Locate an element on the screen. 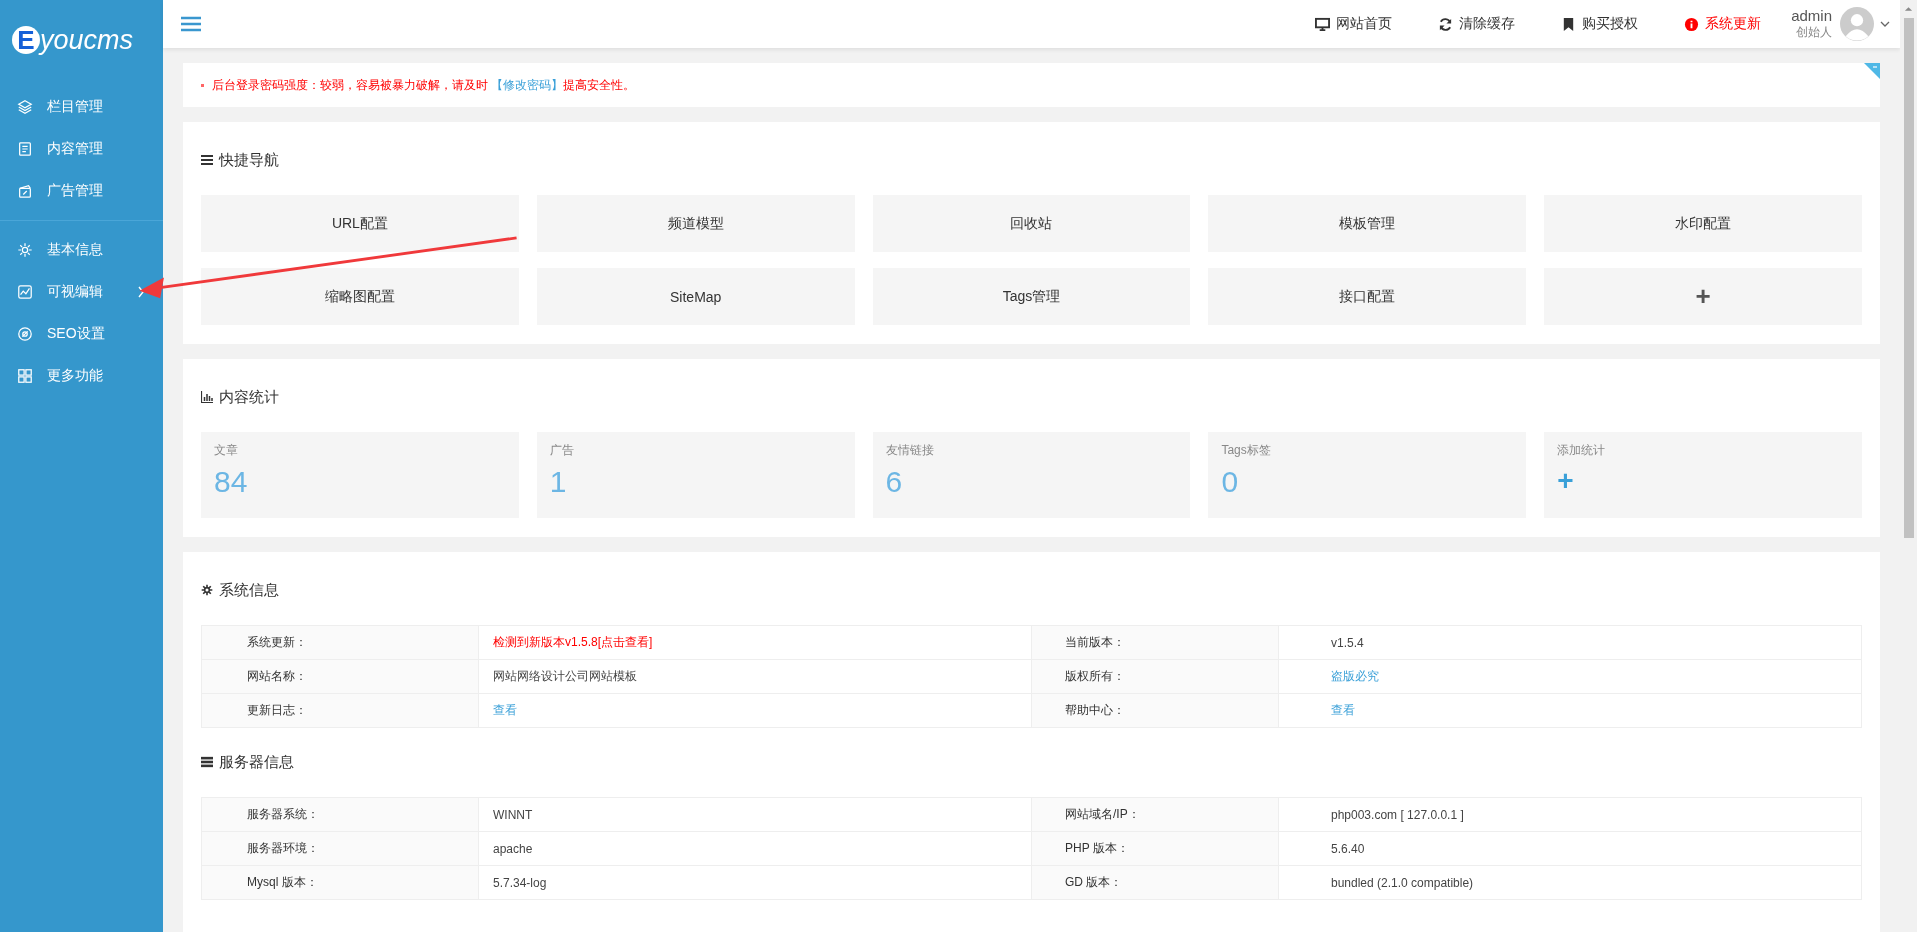 Image resolution: width=1917 pixels, height=932 pixels. monitor-icon is located at coordinates (1323, 24).